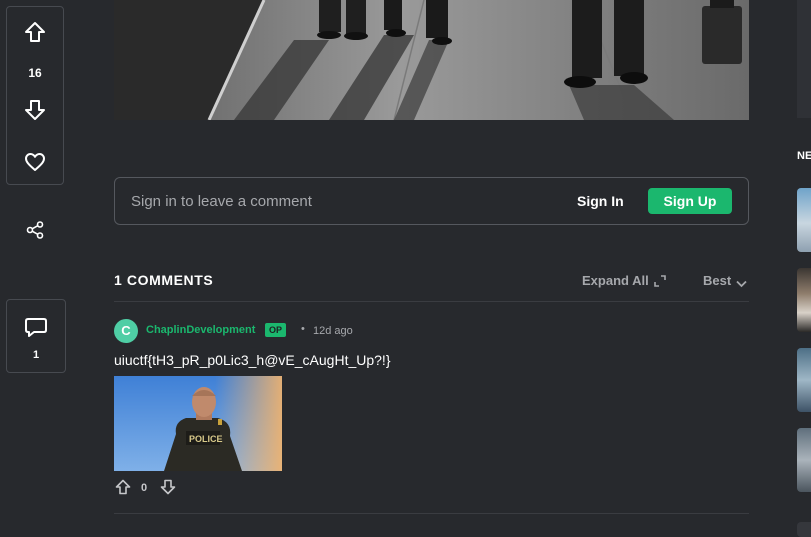 Image resolution: width=811 pixels, height=537 pixels. What do you see at coordinates (164, 280) in the screenshot?
I see `comments-title: 1 COMMENTS` at bounding box center [164, 280].